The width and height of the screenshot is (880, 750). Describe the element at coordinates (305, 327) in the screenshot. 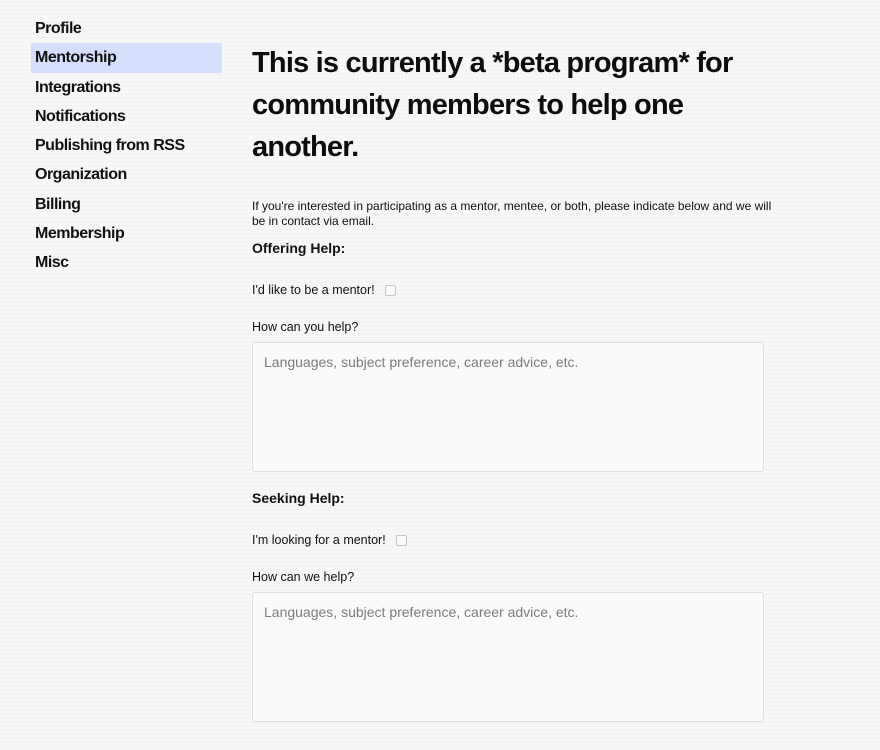

I see `offering-help-question: How can you help?` at that location.